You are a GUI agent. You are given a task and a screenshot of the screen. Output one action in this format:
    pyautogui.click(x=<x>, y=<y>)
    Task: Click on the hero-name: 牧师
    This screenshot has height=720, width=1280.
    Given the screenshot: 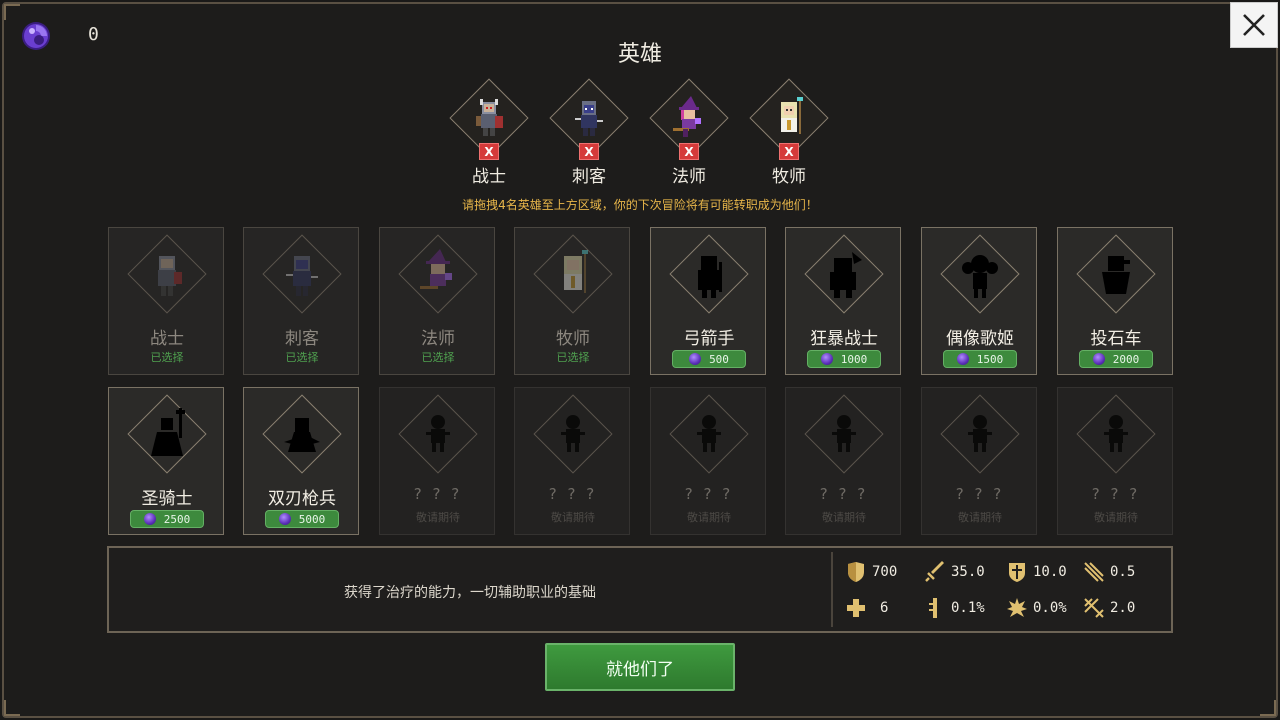 What is the action you would take?
    pyautogui.click(x=573, y=339)
    